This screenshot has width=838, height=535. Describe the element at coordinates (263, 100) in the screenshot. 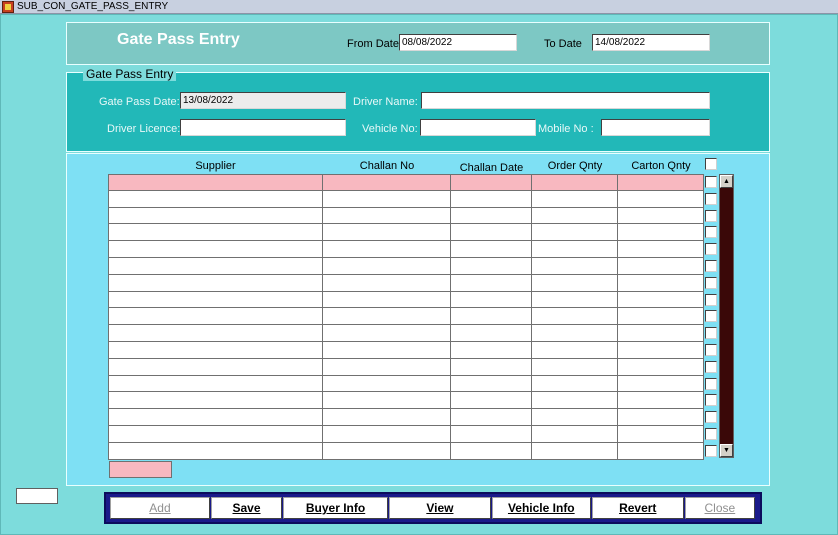

I see `gate-pass-date-field: 13/08/2022` at that location.